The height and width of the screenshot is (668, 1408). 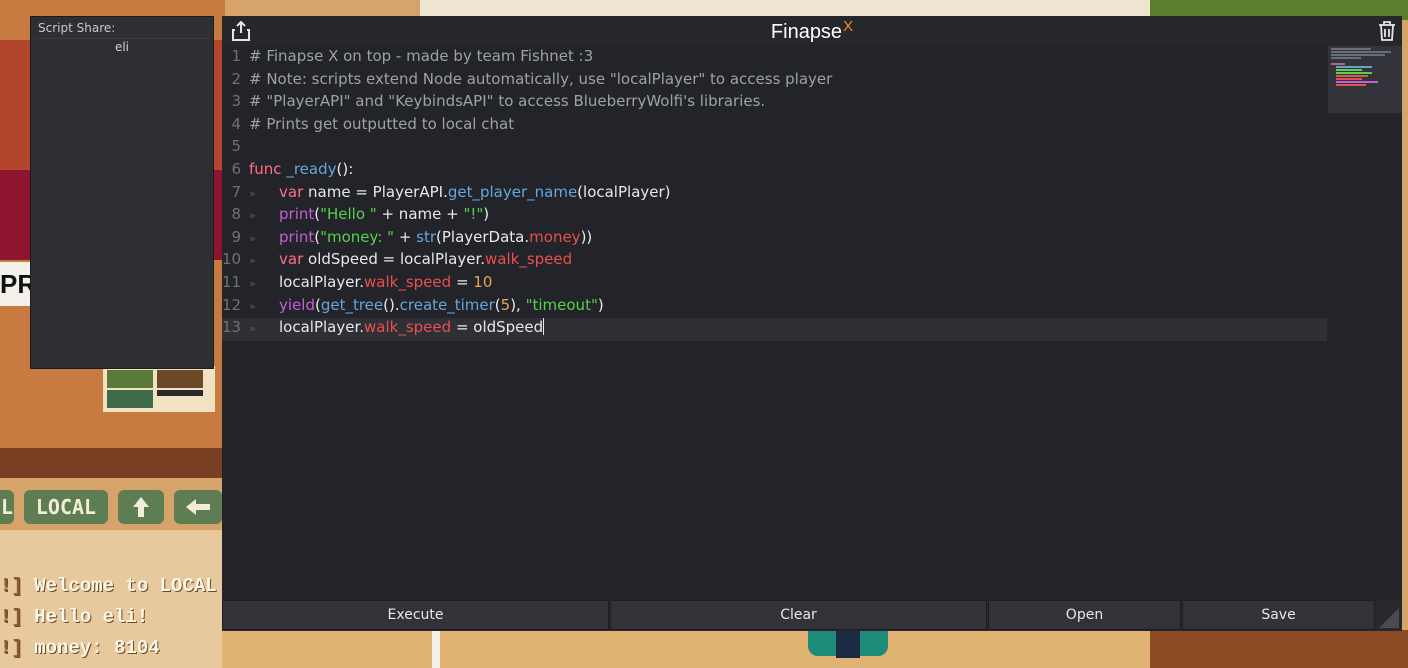 What do you see at coordinates (291, 191) in the screenshot?
I see `code-token: var` at bounding box center [291, 191].